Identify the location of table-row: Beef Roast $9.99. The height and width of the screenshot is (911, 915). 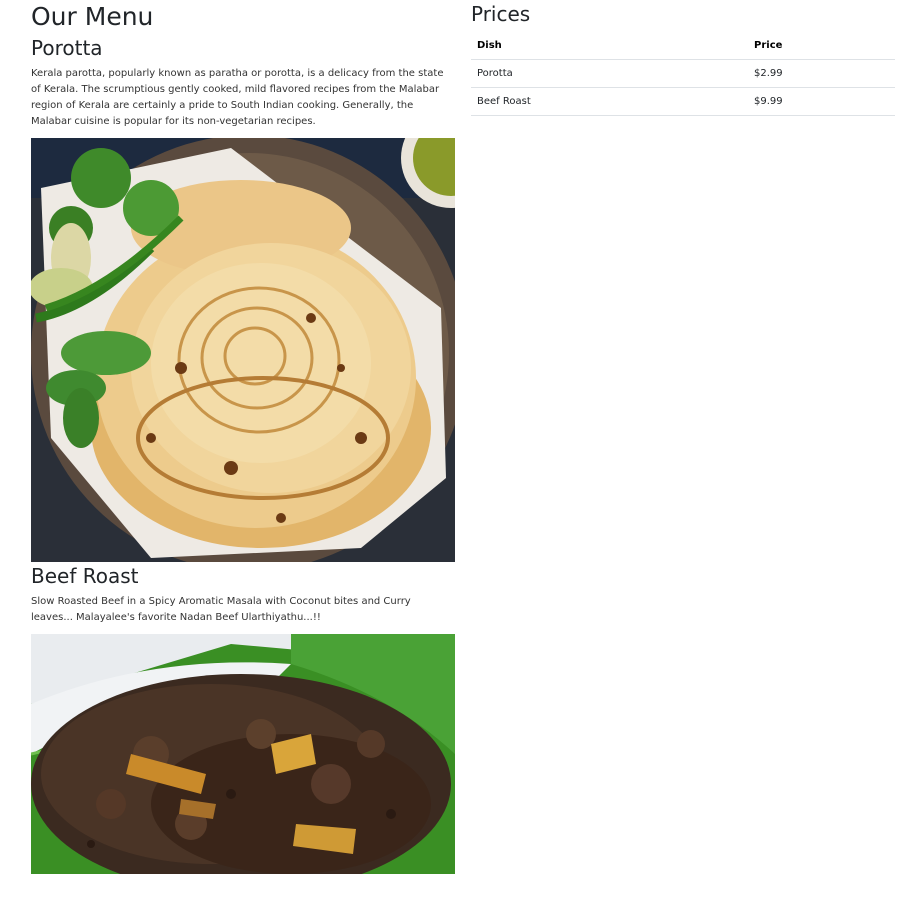
(683, 101).